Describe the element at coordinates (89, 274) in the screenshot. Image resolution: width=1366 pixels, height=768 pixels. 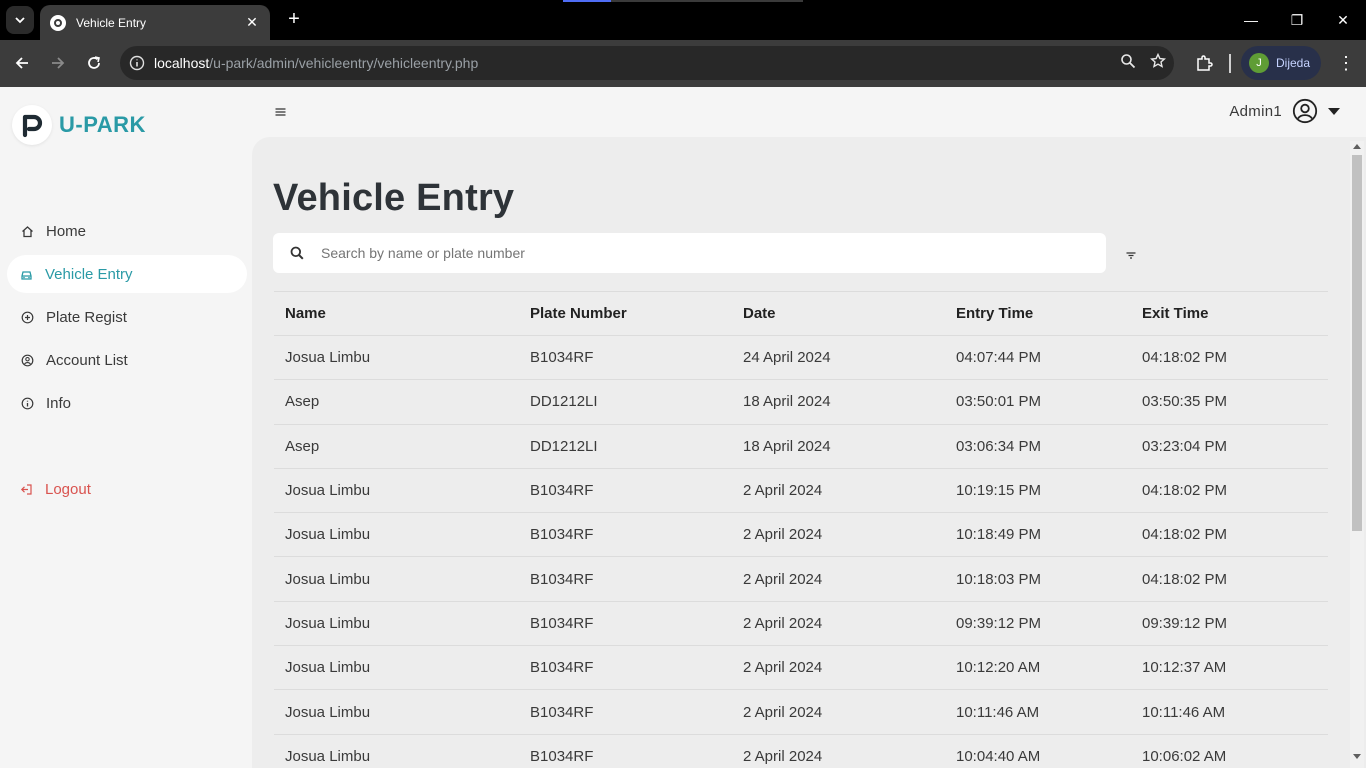
I see `sidebar-item-label: Vehicle Entry` at that location.